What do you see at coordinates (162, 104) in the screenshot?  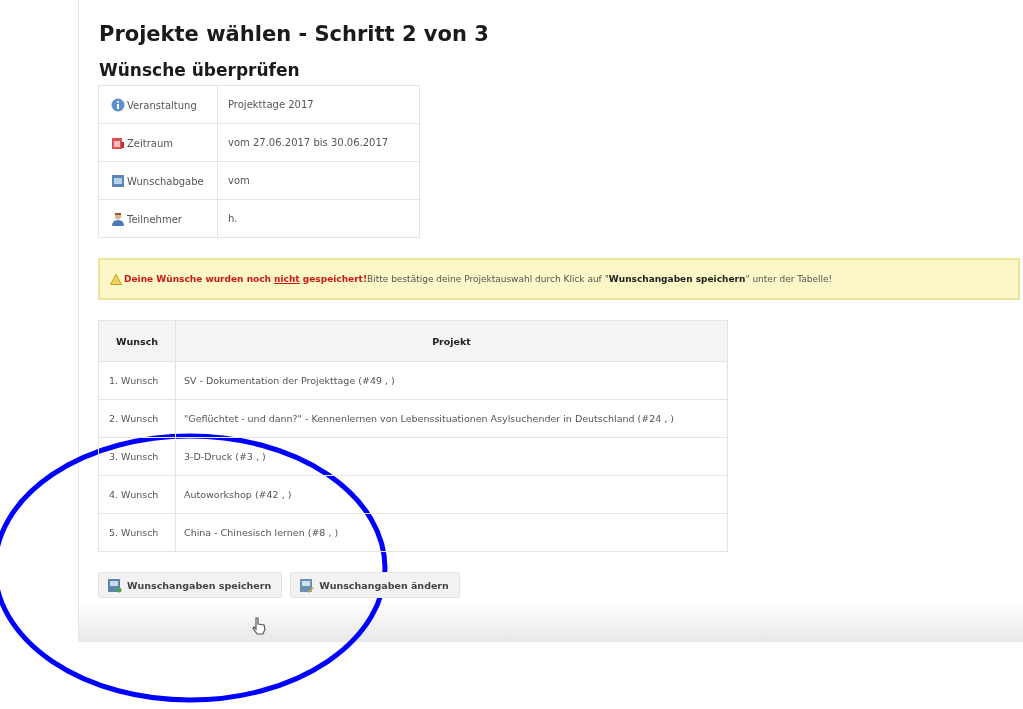 I see `info-label: Veranstaltung` at bounding box center [162, 104].